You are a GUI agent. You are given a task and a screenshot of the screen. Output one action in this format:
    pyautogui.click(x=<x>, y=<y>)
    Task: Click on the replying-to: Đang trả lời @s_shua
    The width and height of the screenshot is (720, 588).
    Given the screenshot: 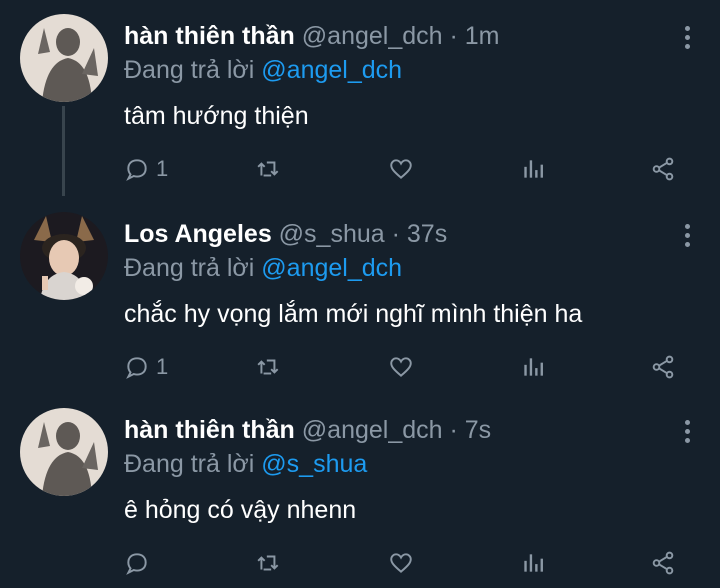 What is the action you would take?
    pyautogui.click(x=245, y=464)
    